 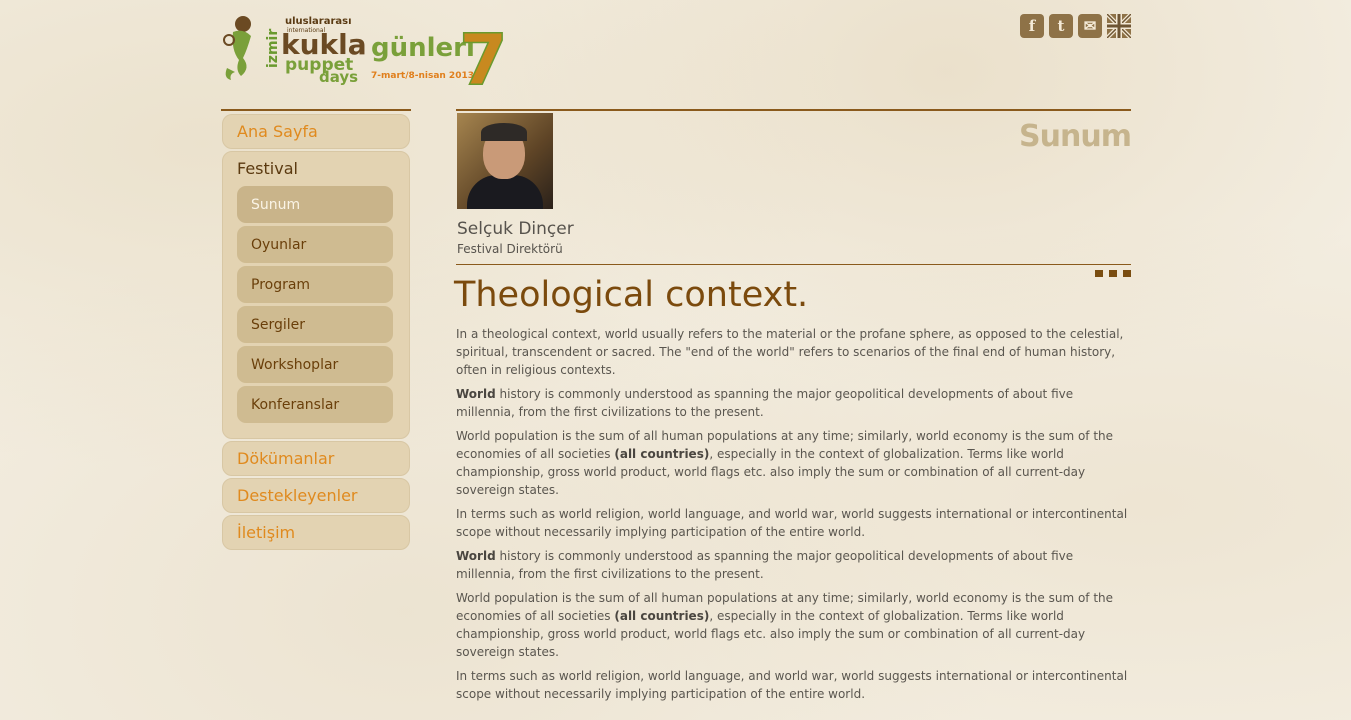 I want to click on uk-flag-icon, so click(x=1119, y=26).